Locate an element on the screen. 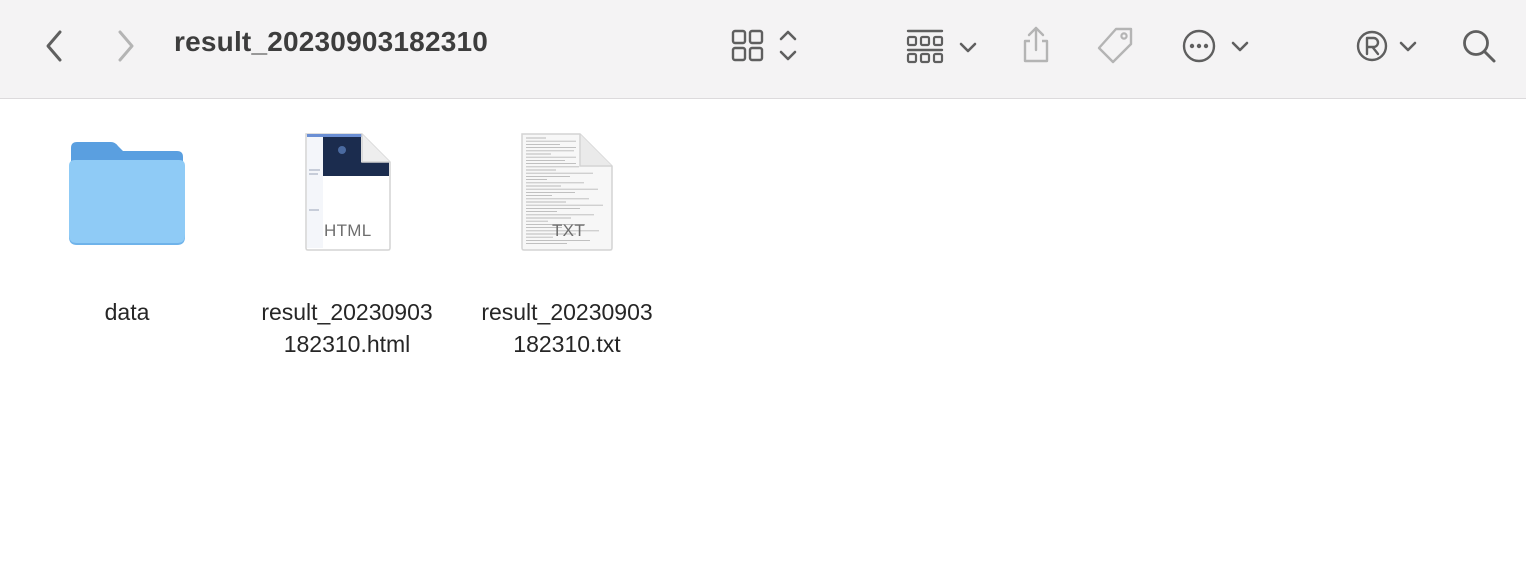  file-name-line2: 182310.txt is located at coordinates (567, 344).